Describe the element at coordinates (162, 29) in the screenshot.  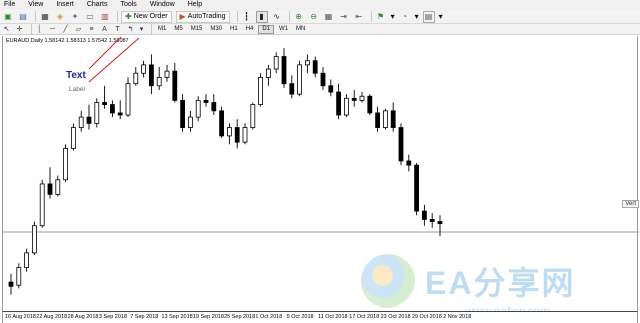
I see `timeframe-m1: M1` at that location.